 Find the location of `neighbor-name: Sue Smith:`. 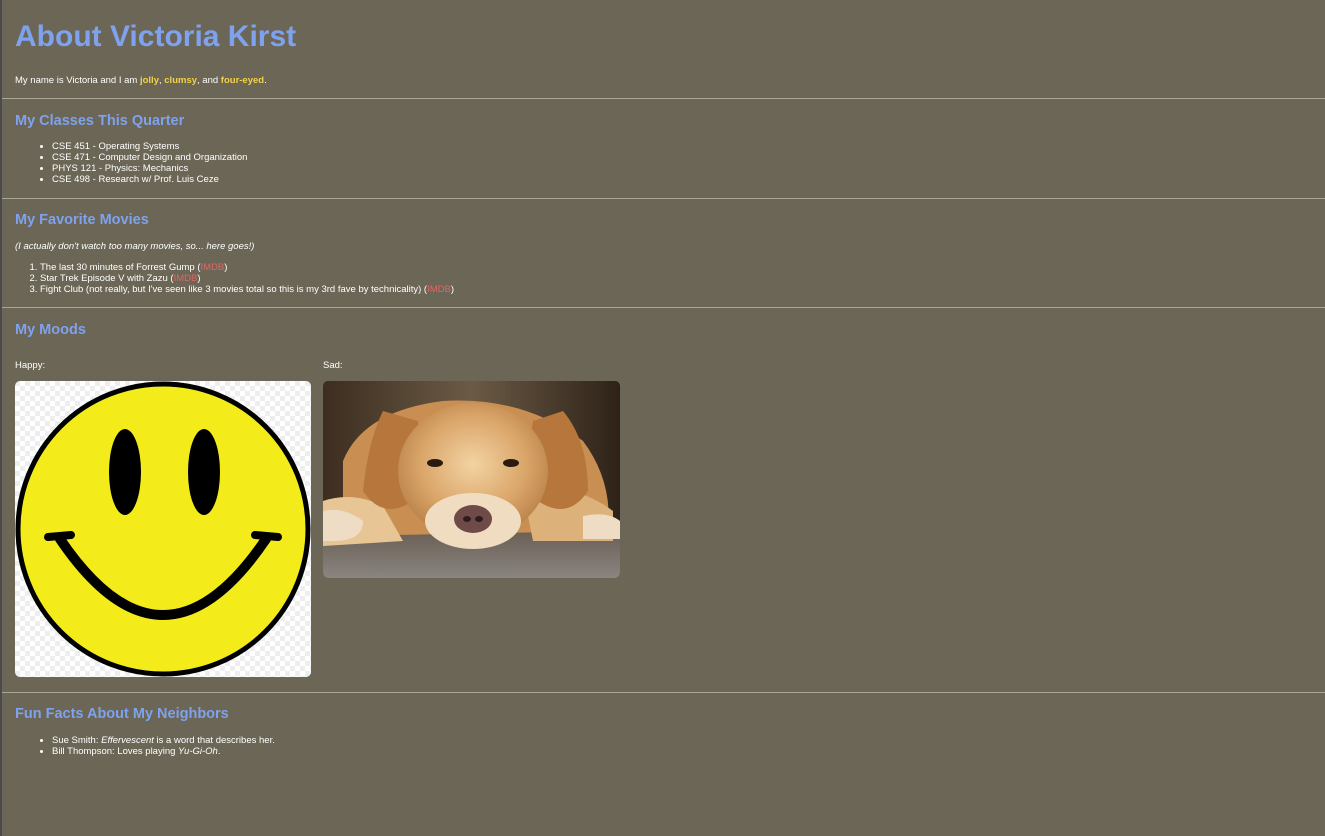

neighbor-name: Sue Smith: is located at coordinates (77, 740).